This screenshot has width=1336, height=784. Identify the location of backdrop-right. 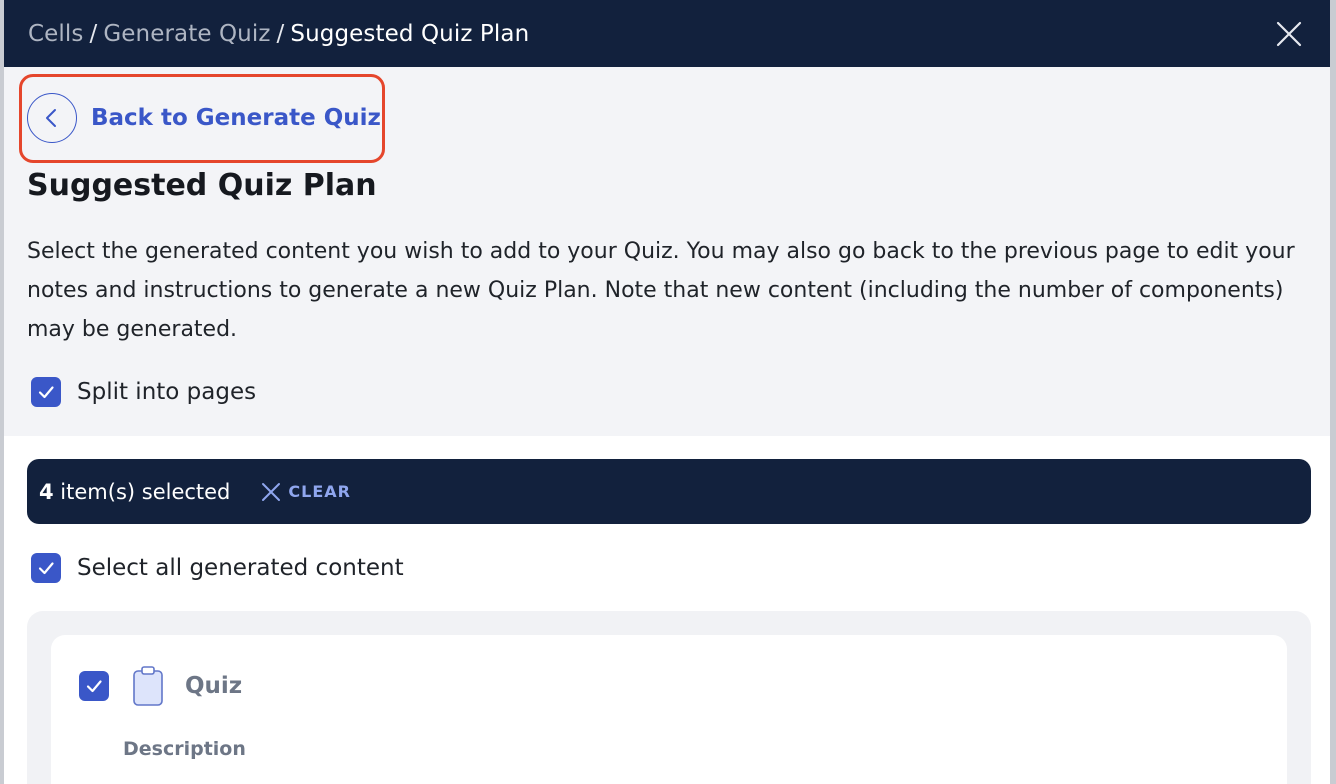
(1333, 392).